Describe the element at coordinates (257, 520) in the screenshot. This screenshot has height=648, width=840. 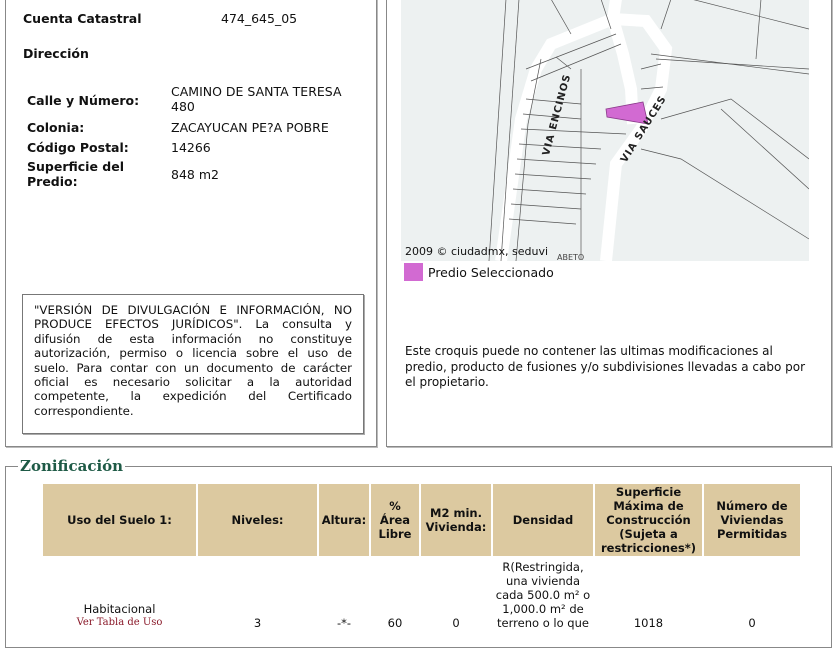
I see `header-niveles: Niveles:` at that location.